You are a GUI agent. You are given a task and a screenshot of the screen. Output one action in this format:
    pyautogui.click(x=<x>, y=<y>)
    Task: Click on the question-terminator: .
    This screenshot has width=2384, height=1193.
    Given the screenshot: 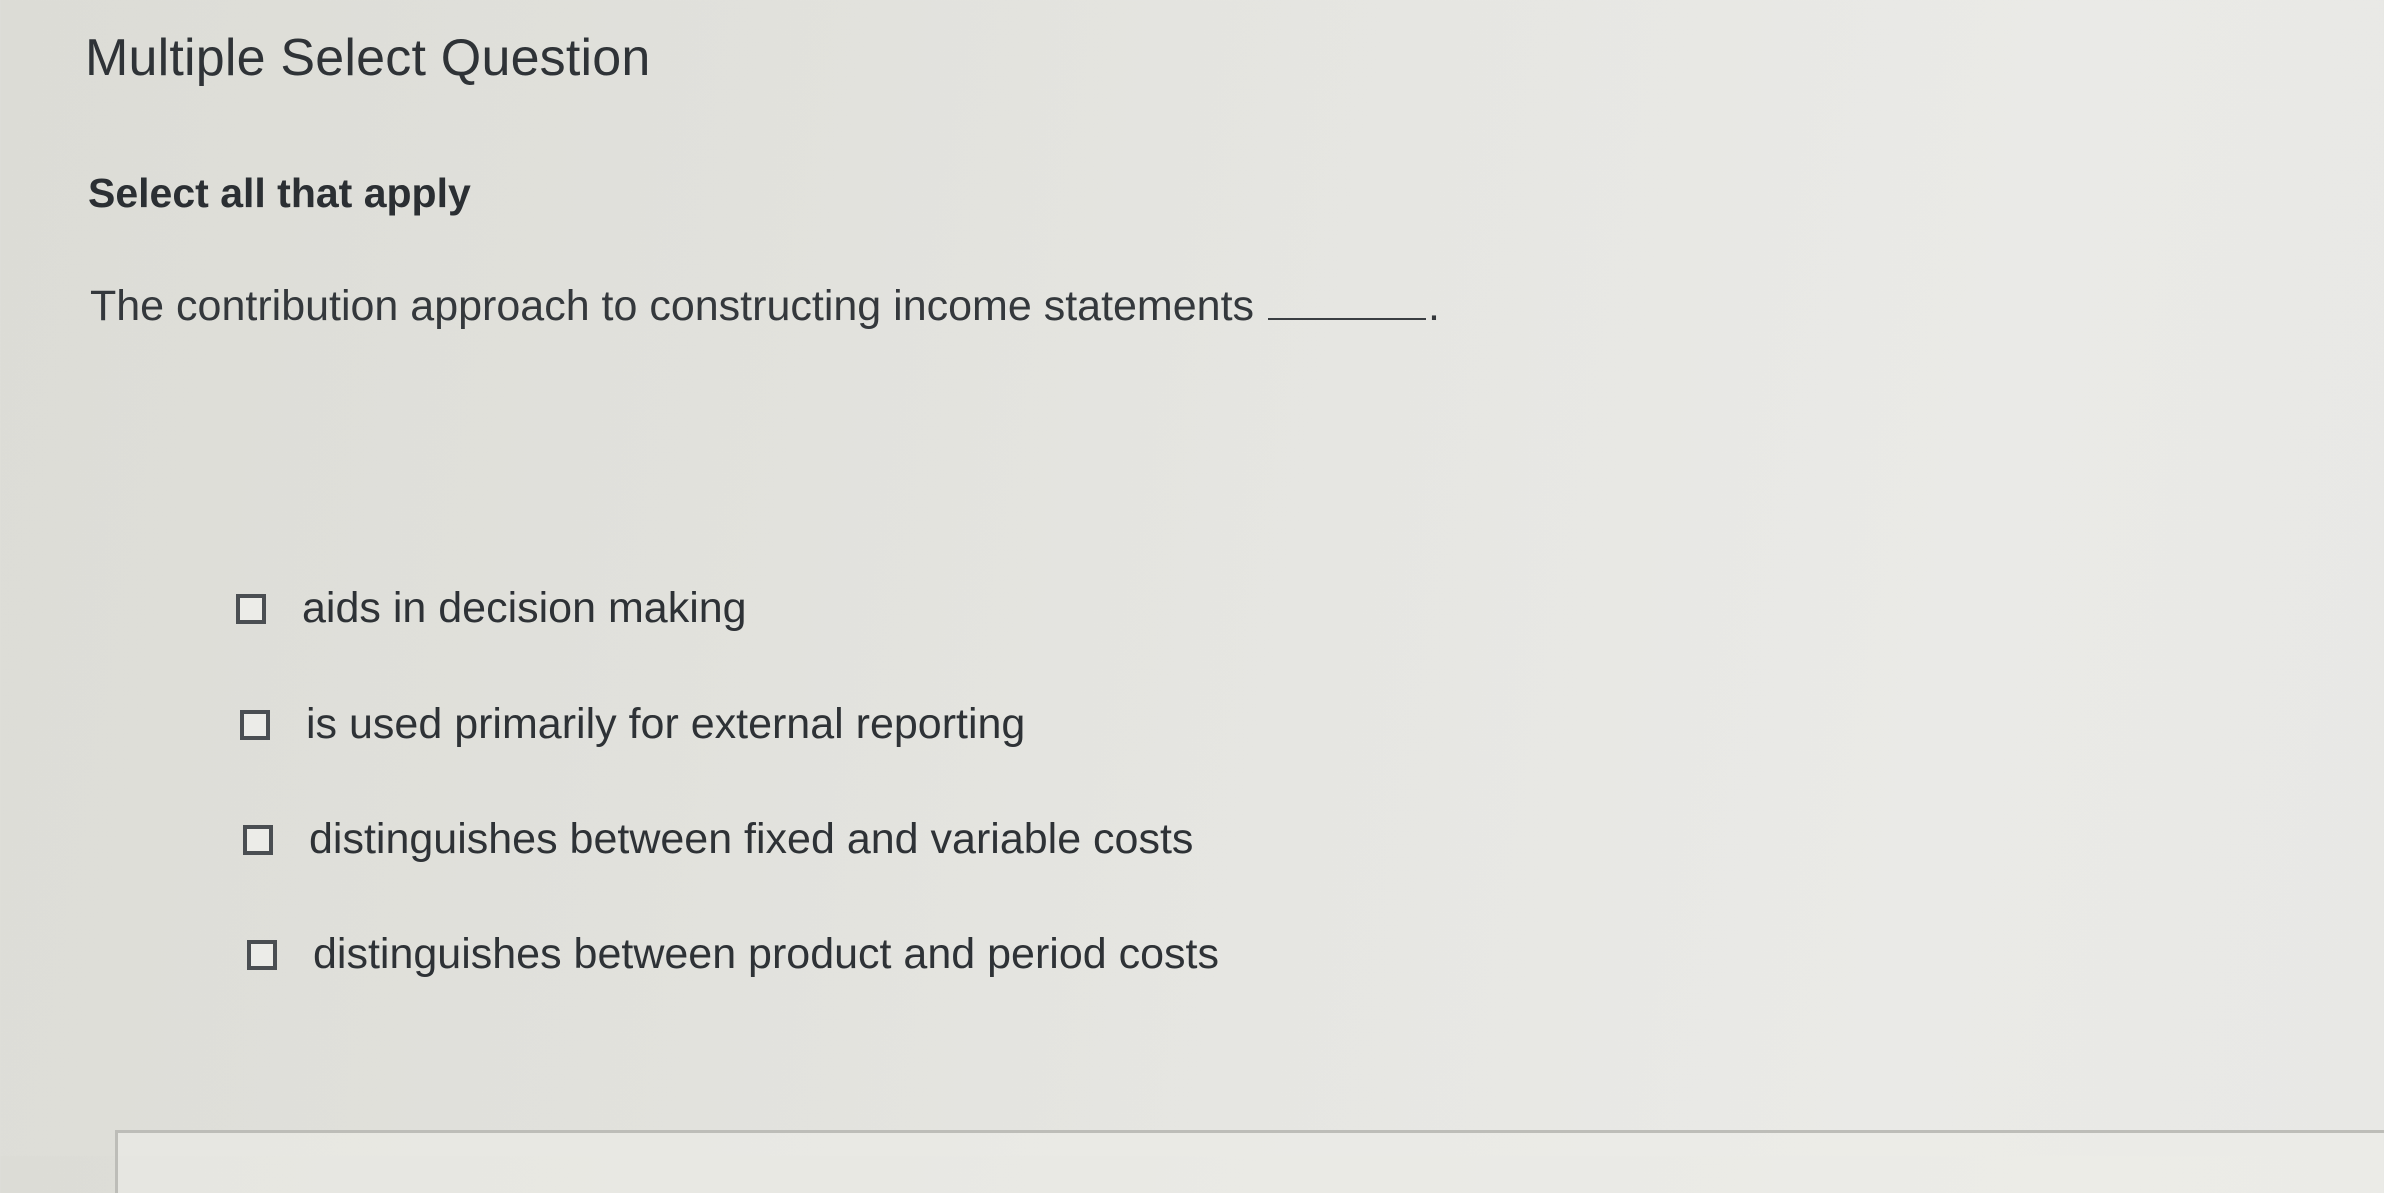 What is the action you would take?
    pyautogui.click(x=1434, y=306)
    